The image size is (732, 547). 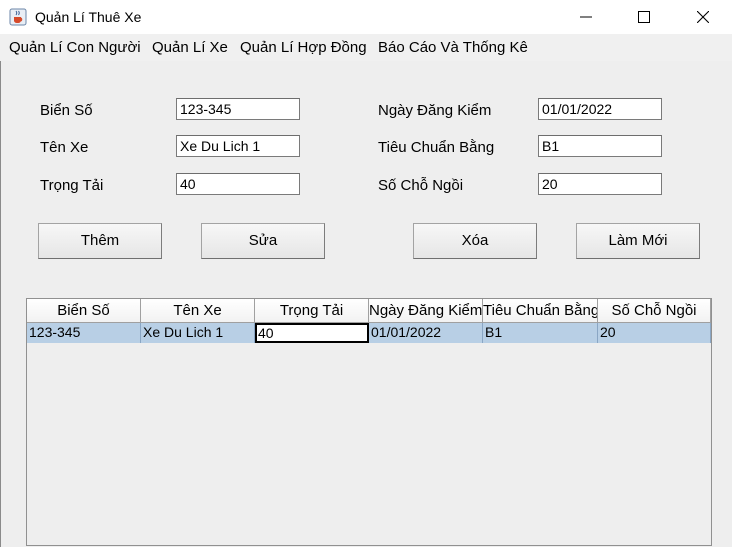 What do you see at coordinates (198, 311) in the screenshot?
I see `column-header-ten-xe: Tên Xe` at bounding box center [198, 311].